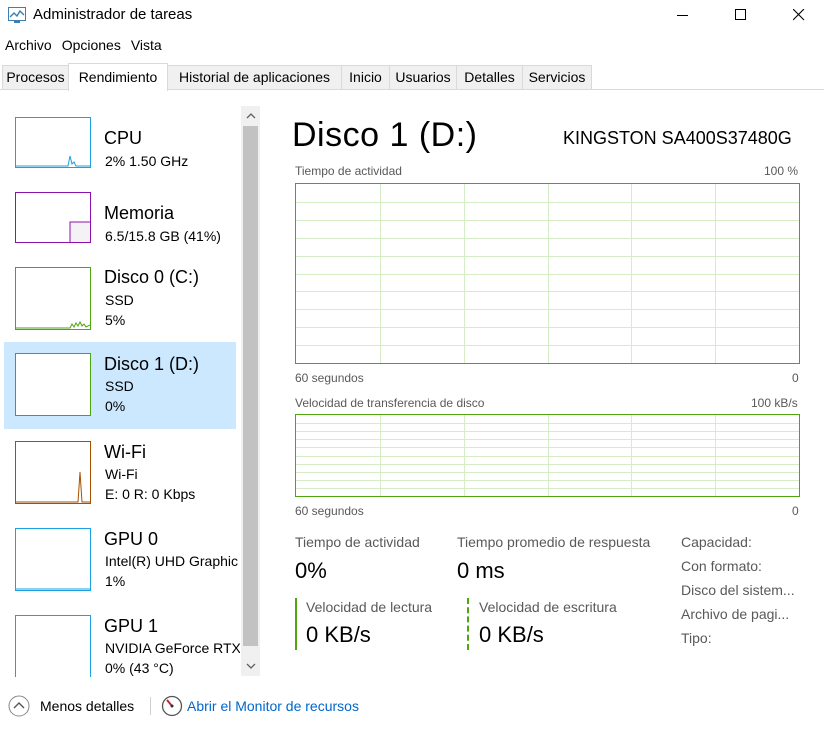 The image size is (824, 733). Describe the element at coordinates (390, 403) in the screenshot. I see `graph-transfer-label: Velocidad de transferencia de disco` at that location.